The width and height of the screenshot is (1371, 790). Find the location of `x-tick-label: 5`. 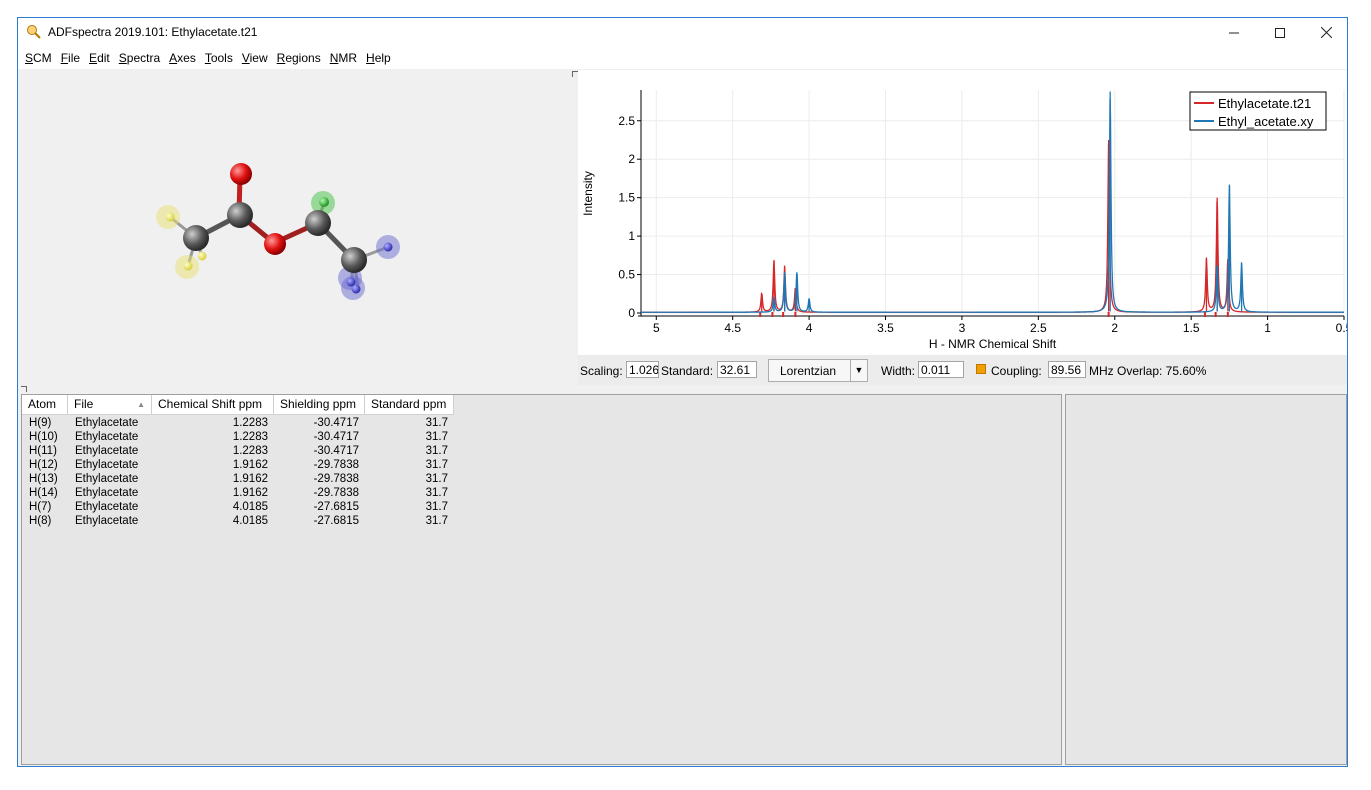

x-tick-label: 5 is located at coordinates (656, 328).